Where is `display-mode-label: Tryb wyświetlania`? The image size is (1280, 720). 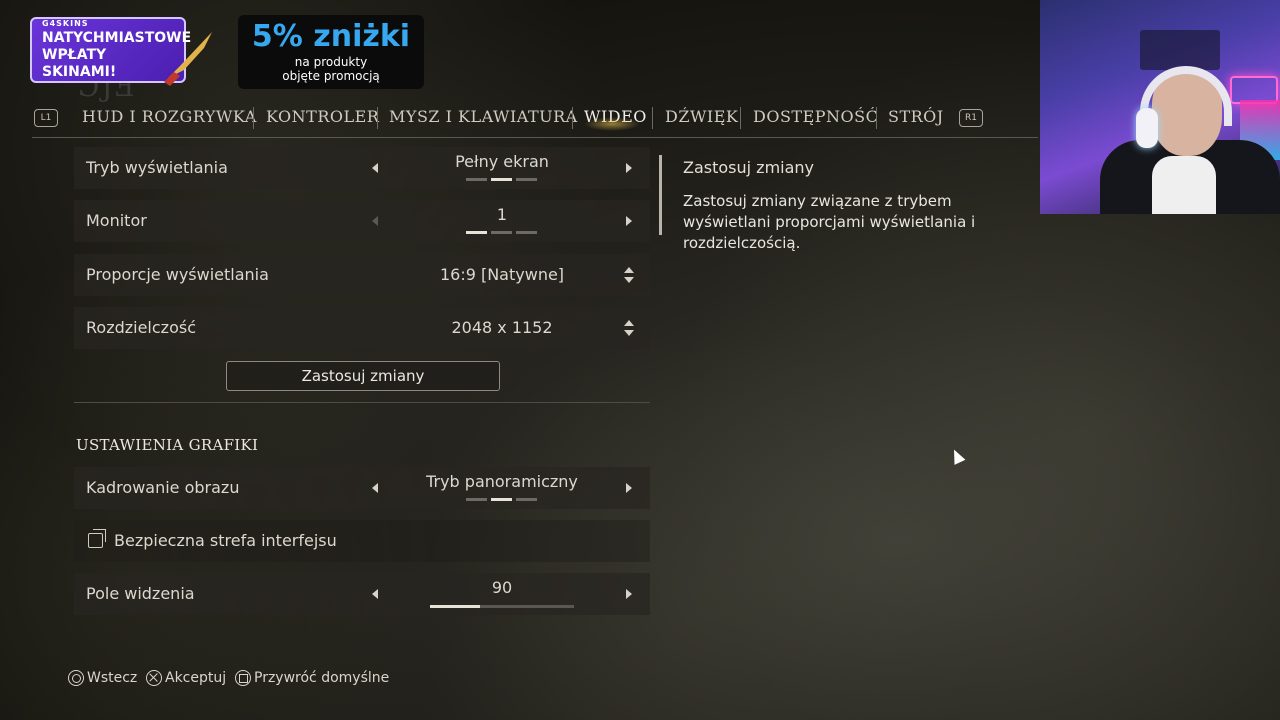 display-mode-label: Tryb wyświetlania is located at coordinates (157, 167).